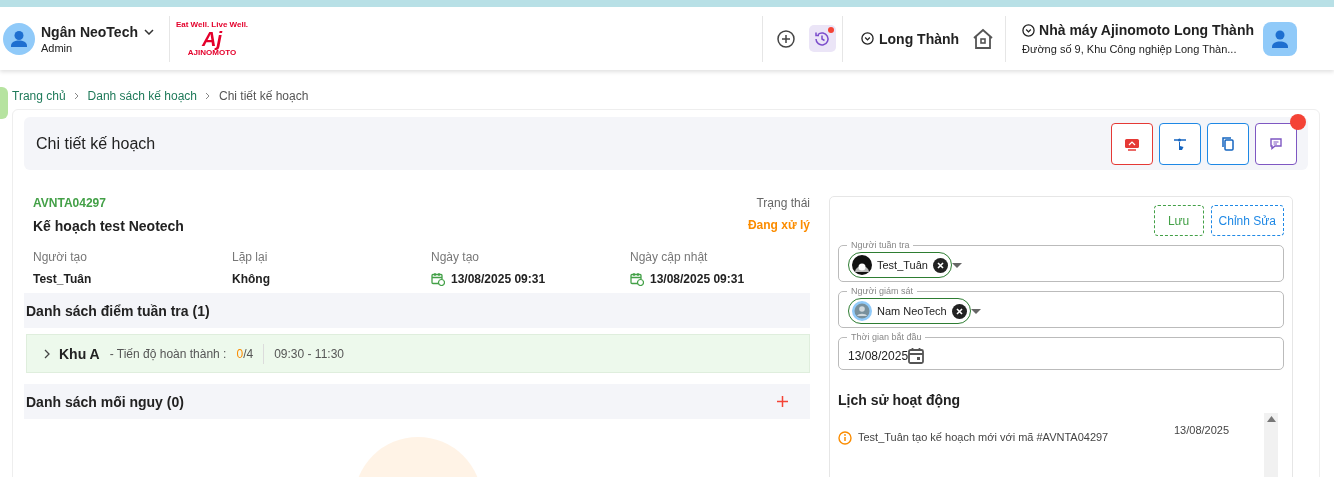  I want to click on history-text: Test_Tuân tạo kế hoạch mới với mã #AVNTA04297, so click(984, 437).